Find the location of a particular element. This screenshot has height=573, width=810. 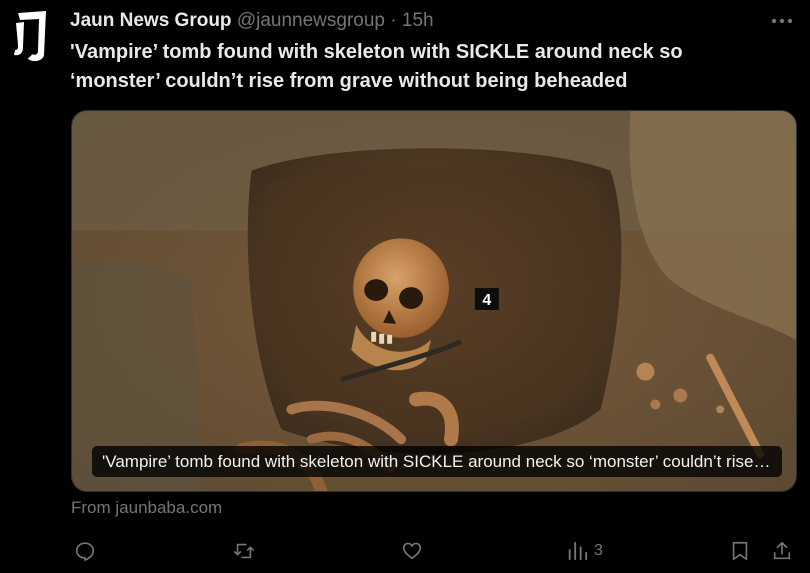

jaun-logo-icon is located at coordinates (32, 35).